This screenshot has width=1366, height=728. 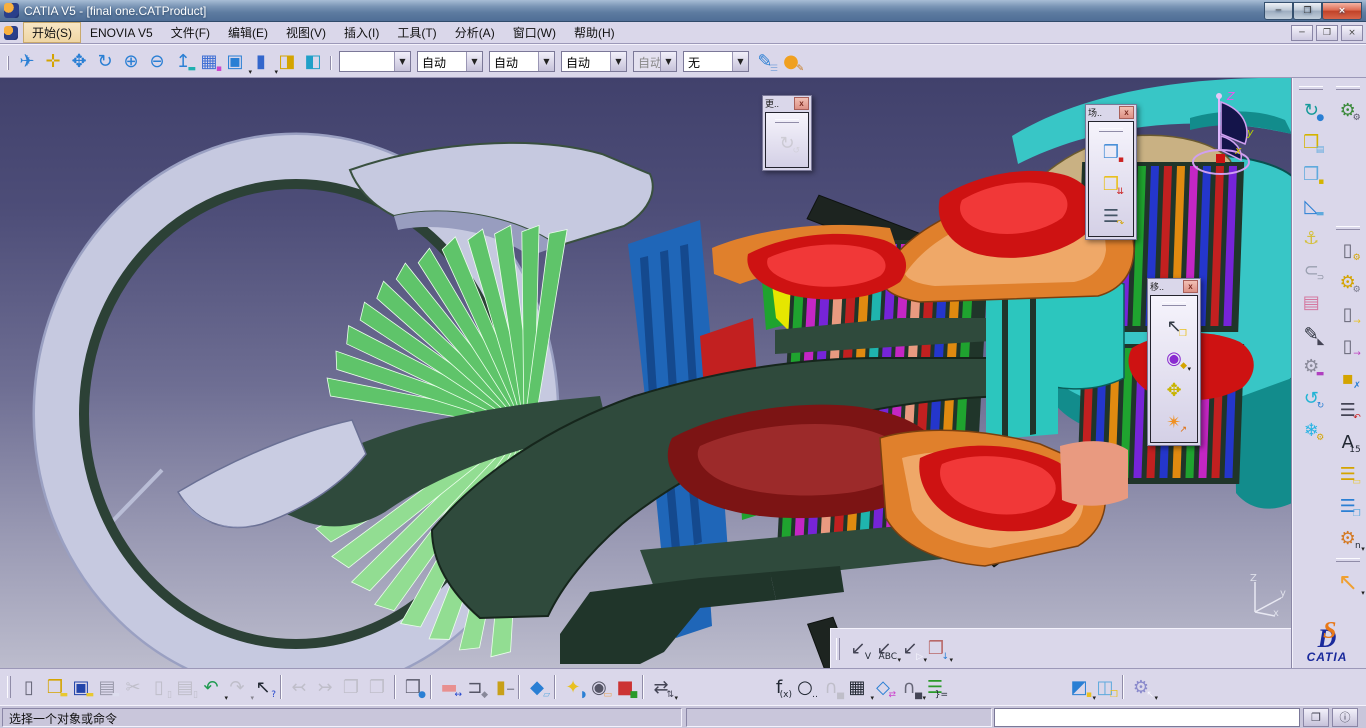 I want to click on measure-between-icon: ↙ V, so click(x=858, y=649).